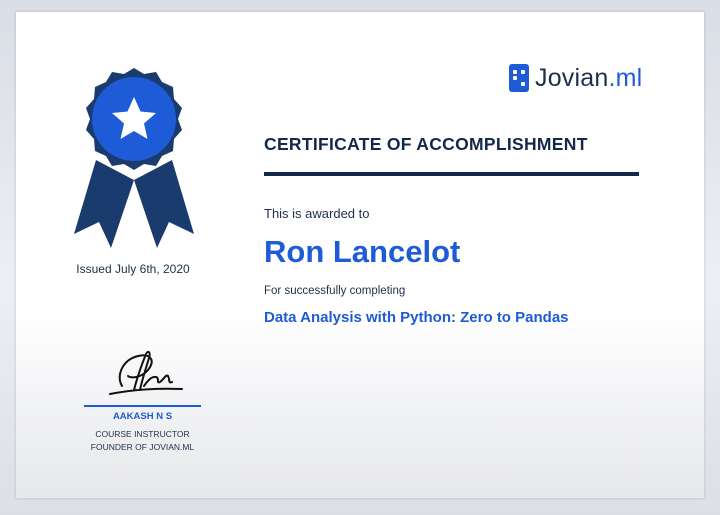 This screenshot has width=720, height=515. I want to click on signature, so click(146, 372).